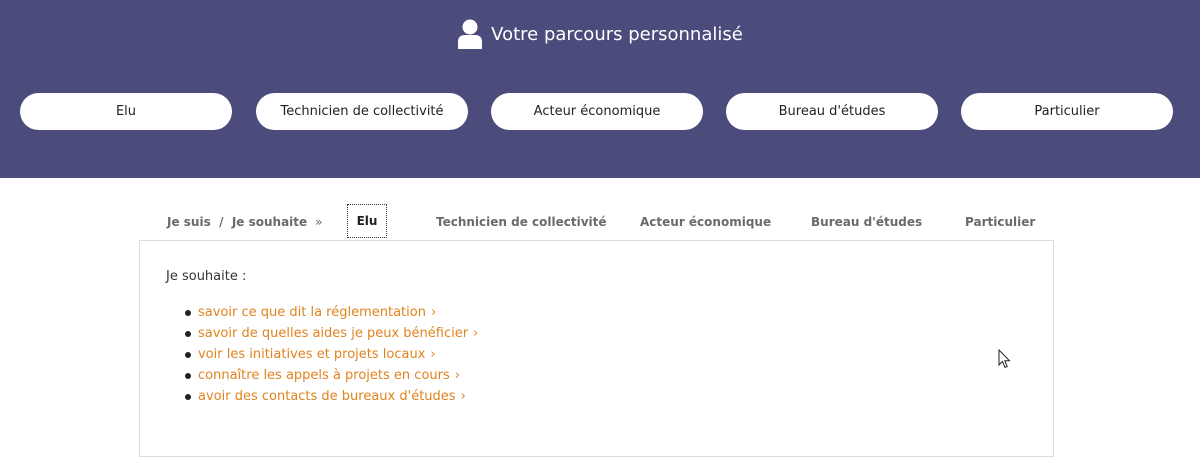 The height and width of the screenshot is (476, 1200). What do you see at coordinates (319, 222) in the screenshot?
I see `chevron-right-icon: »` at bounding box center [319, 222].